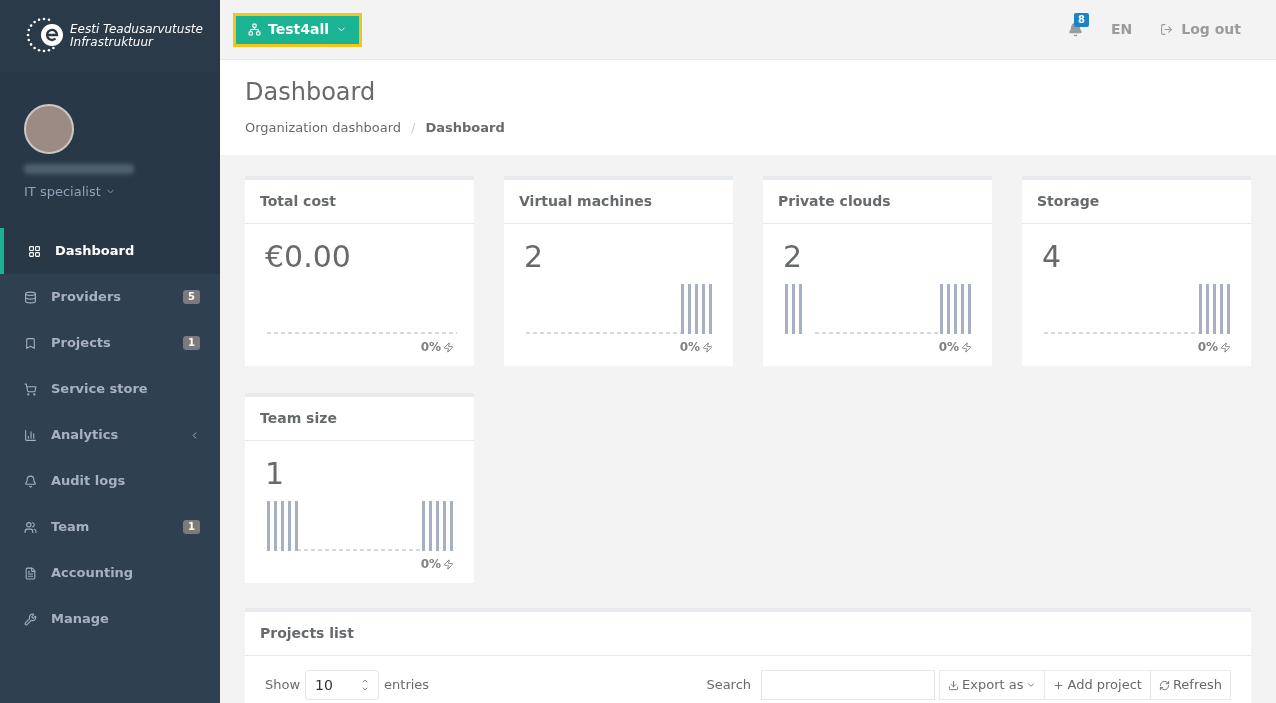 The width and height of the screenshot is (1276, 703). Describe the element at coordinates (311, 92) in the screenshot. I see `page-title: Dashboard` at that location.